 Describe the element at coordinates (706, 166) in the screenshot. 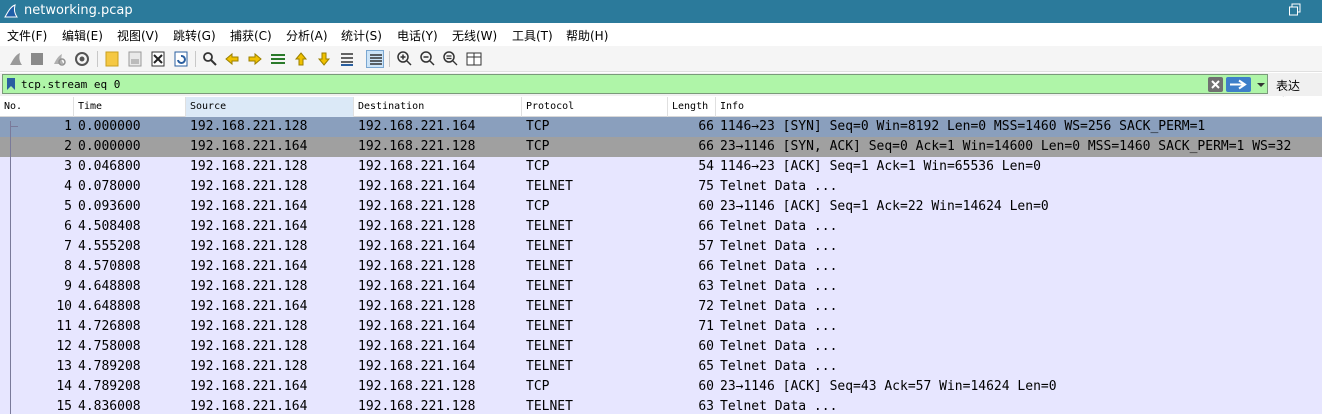

I see `packet-length: 54` at that location.